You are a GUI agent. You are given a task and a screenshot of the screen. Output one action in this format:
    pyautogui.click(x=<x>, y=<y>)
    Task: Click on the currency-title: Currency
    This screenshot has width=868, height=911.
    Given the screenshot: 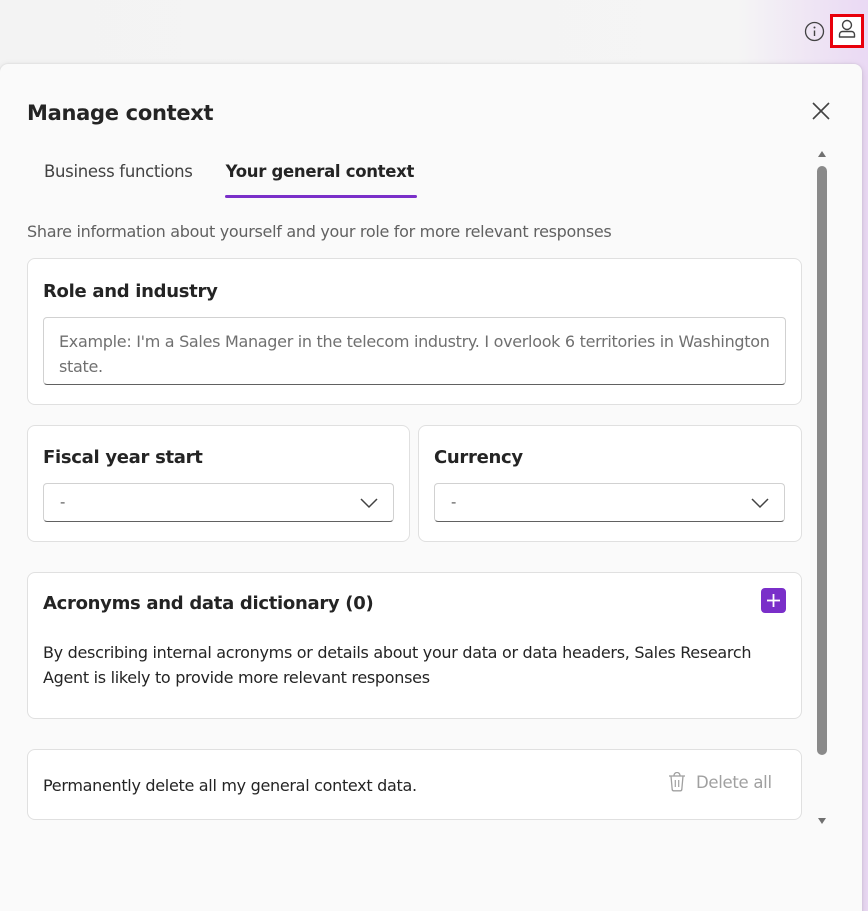 What is the action you would take?
    pyautogui.click(x=478, y=457)
    